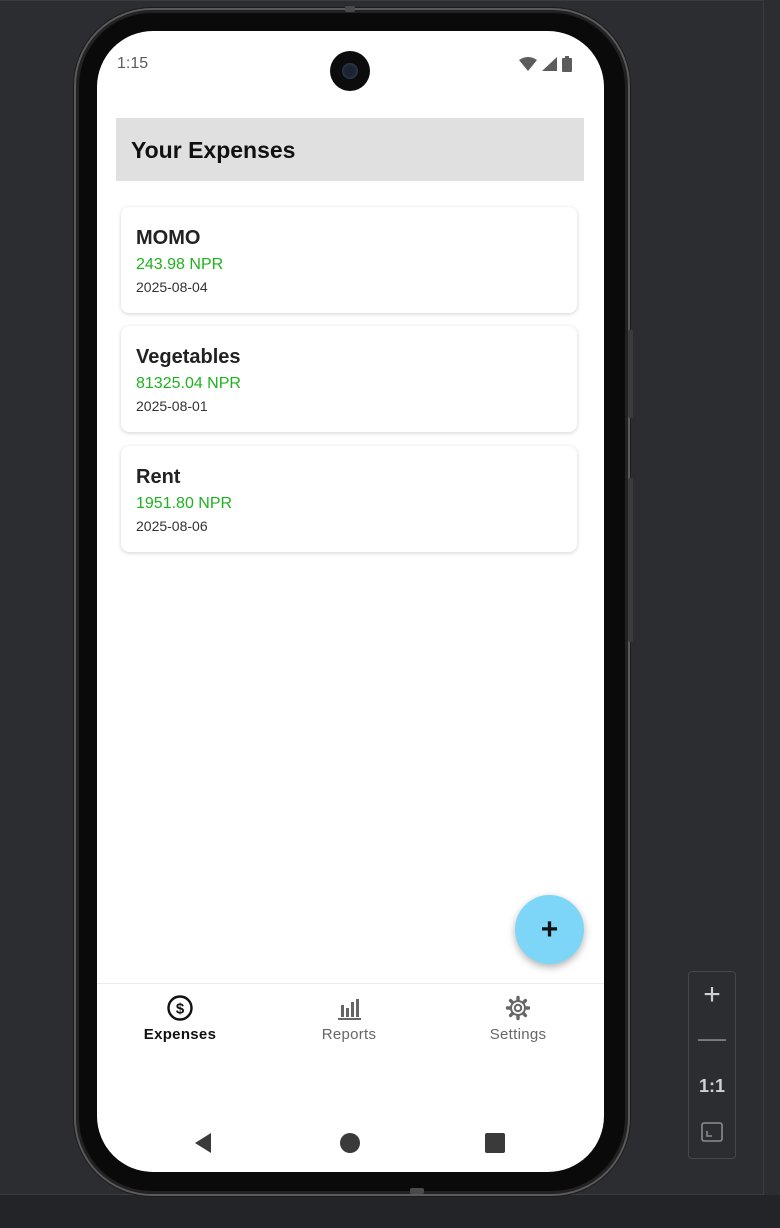  What do you see at coordinates (172, 526) in the screenshot?
I see `expense-date: 2025-08-06` at bounding box center [172, 526].